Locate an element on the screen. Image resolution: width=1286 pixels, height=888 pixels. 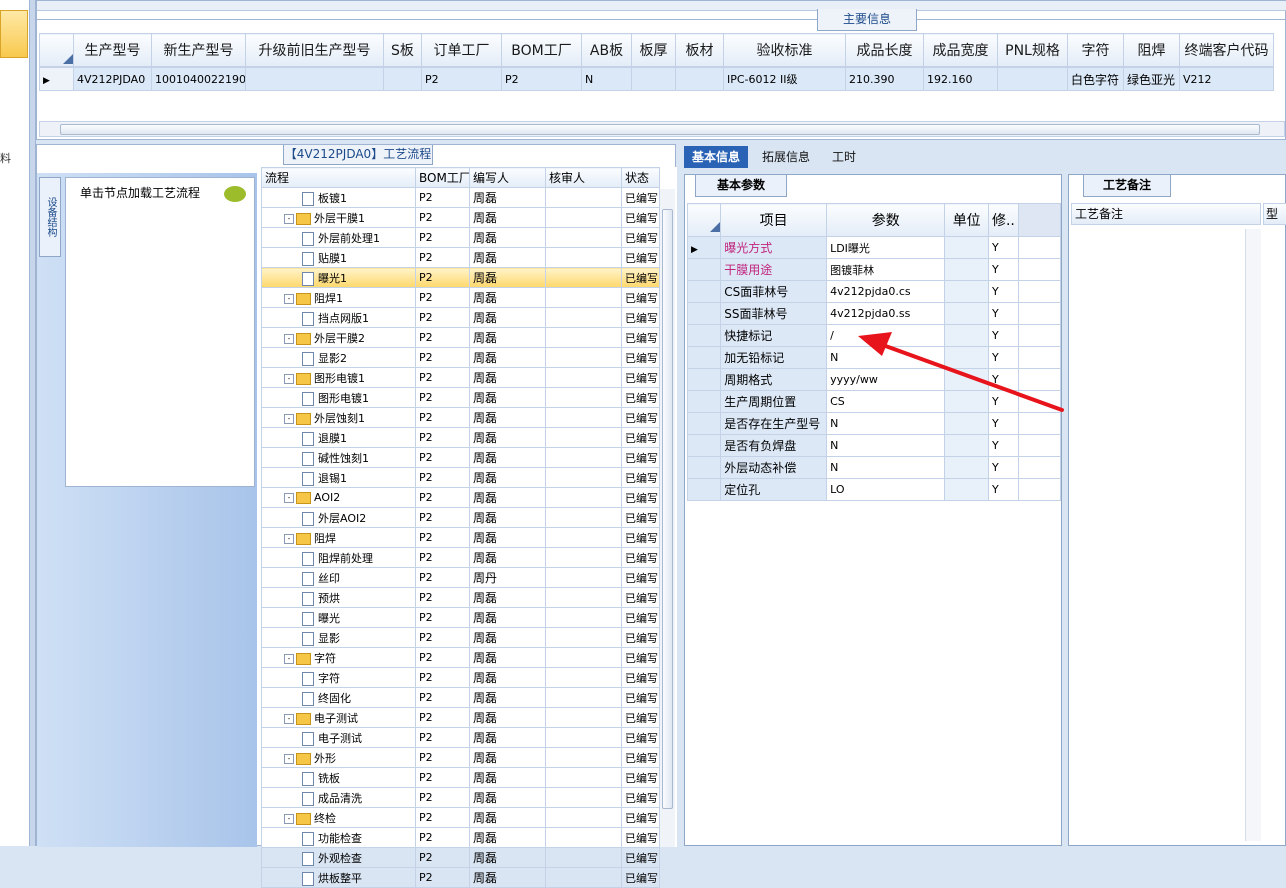
param-cell: 图镀菲林 is located at coordinates (886, 269).